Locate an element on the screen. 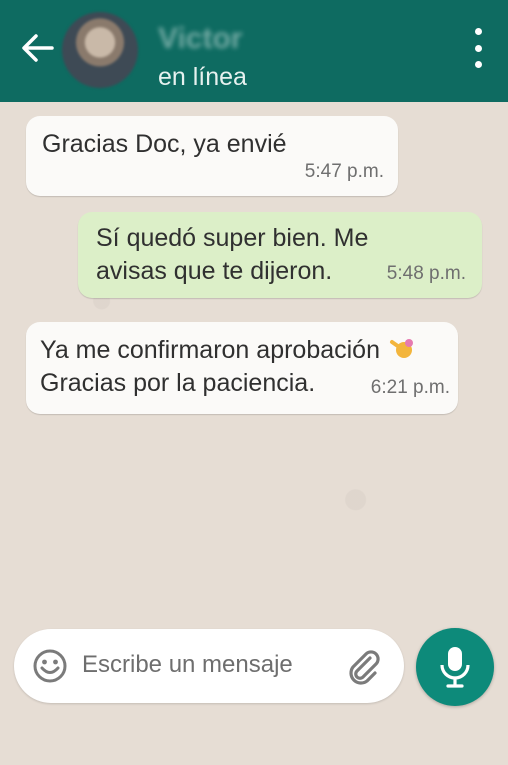 The image size is (508, 765). chat-header: Victor en línea is located at coordinates (254, 51).